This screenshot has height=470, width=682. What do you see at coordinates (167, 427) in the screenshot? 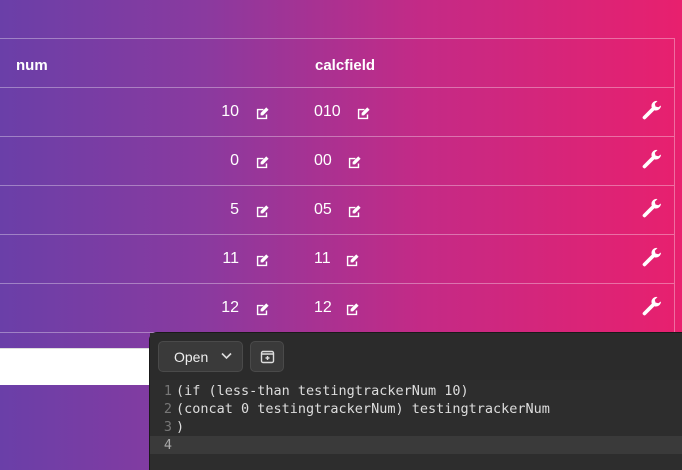
I see `line-number: 3` at bounding box center [167, 427].